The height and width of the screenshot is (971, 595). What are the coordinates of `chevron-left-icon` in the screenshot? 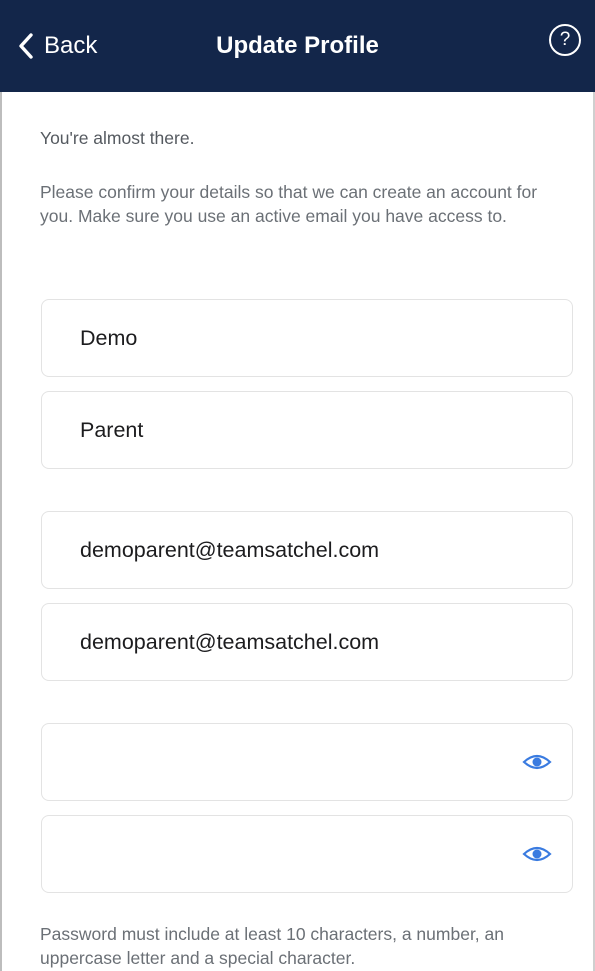 It's located at (26, 46).